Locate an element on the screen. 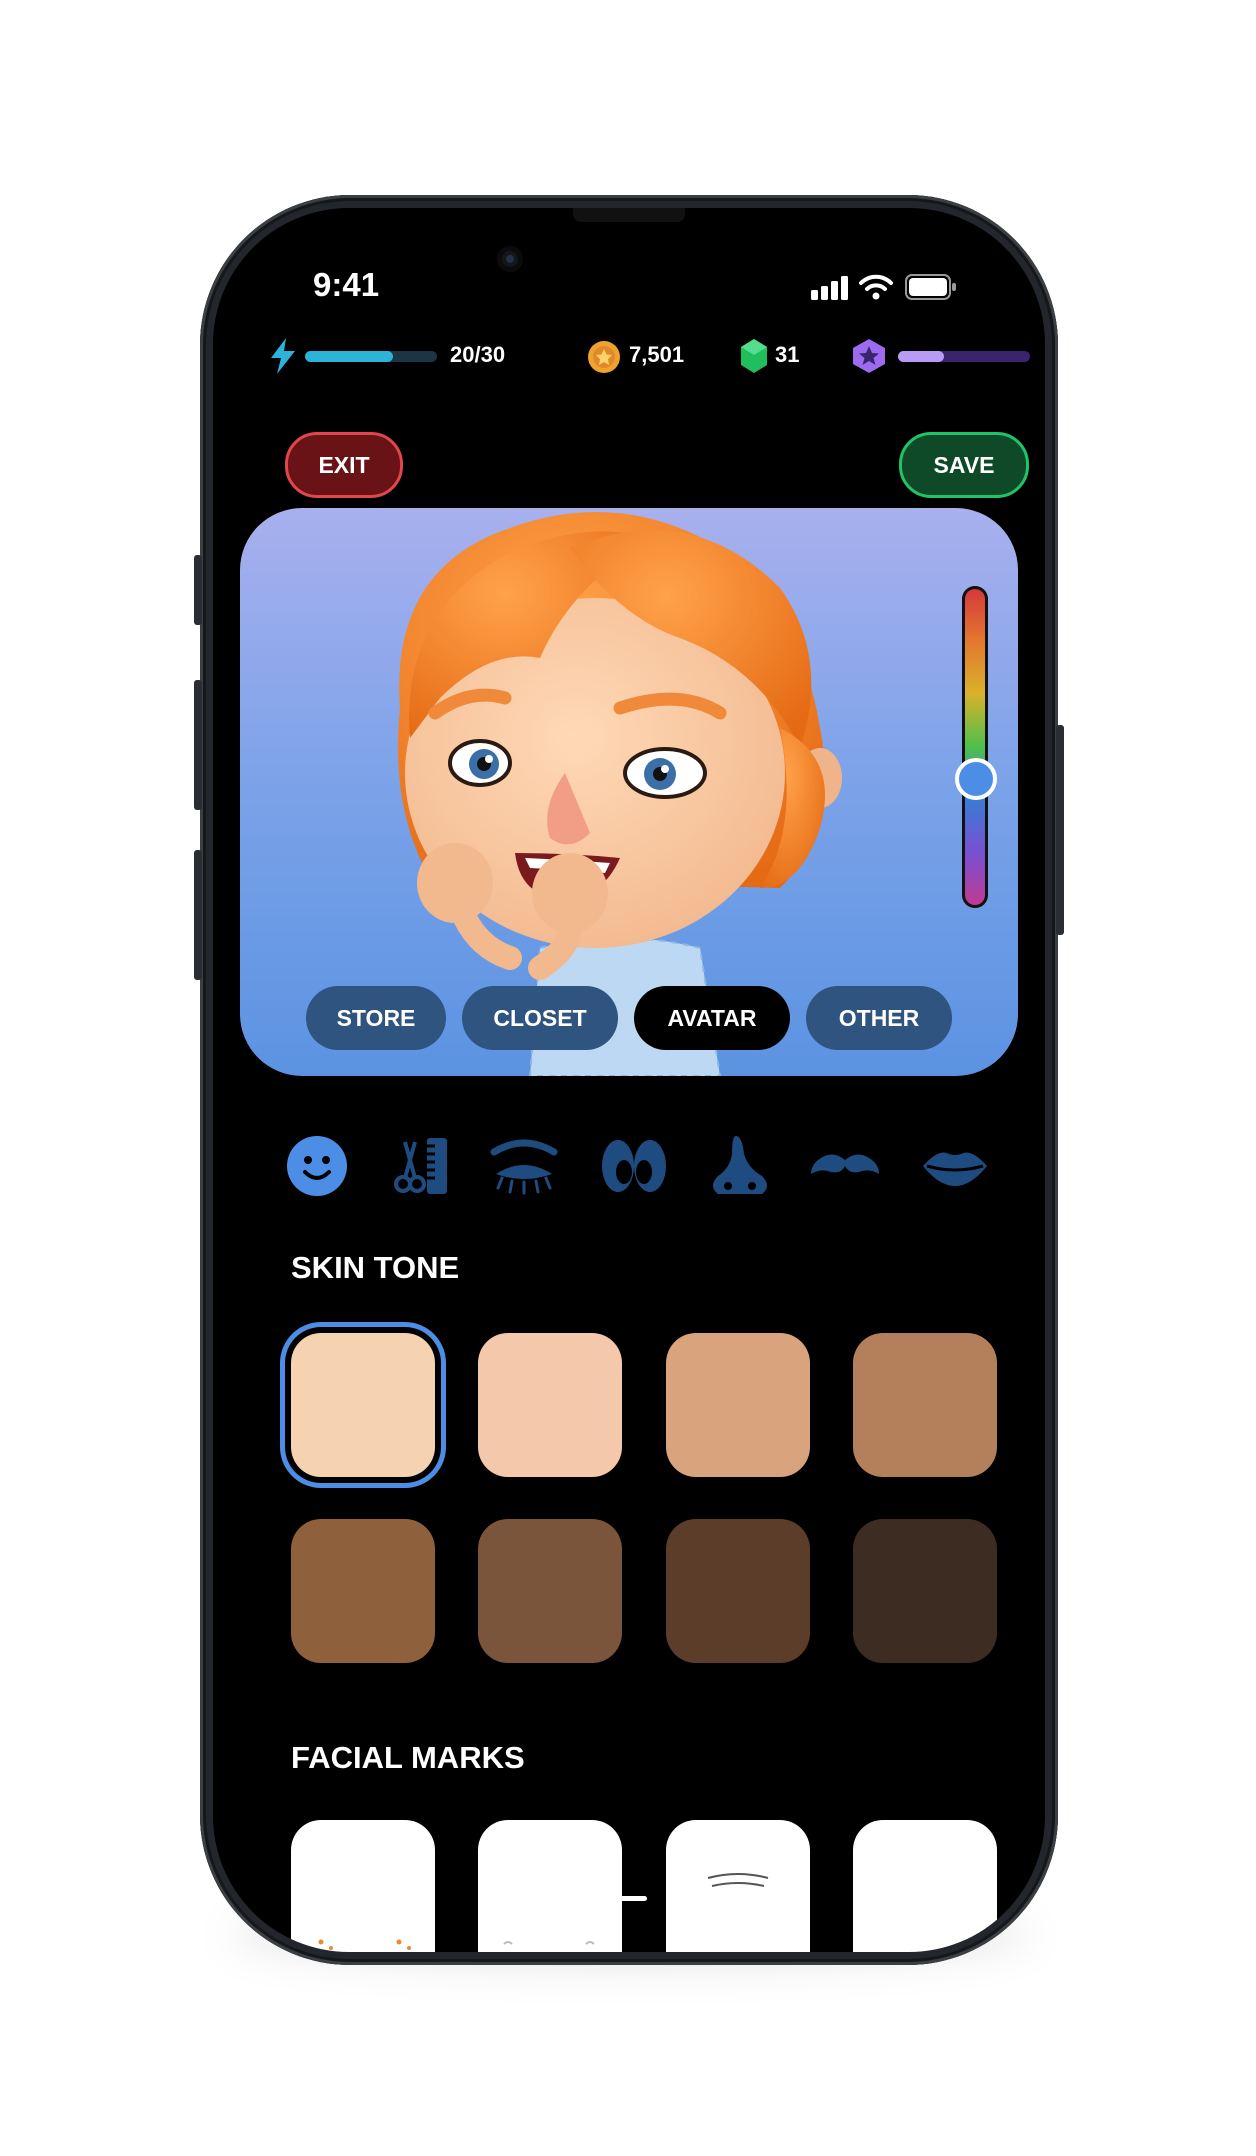  skin-tone-title: SKIN TONE is located at coordinates (375, 1267).